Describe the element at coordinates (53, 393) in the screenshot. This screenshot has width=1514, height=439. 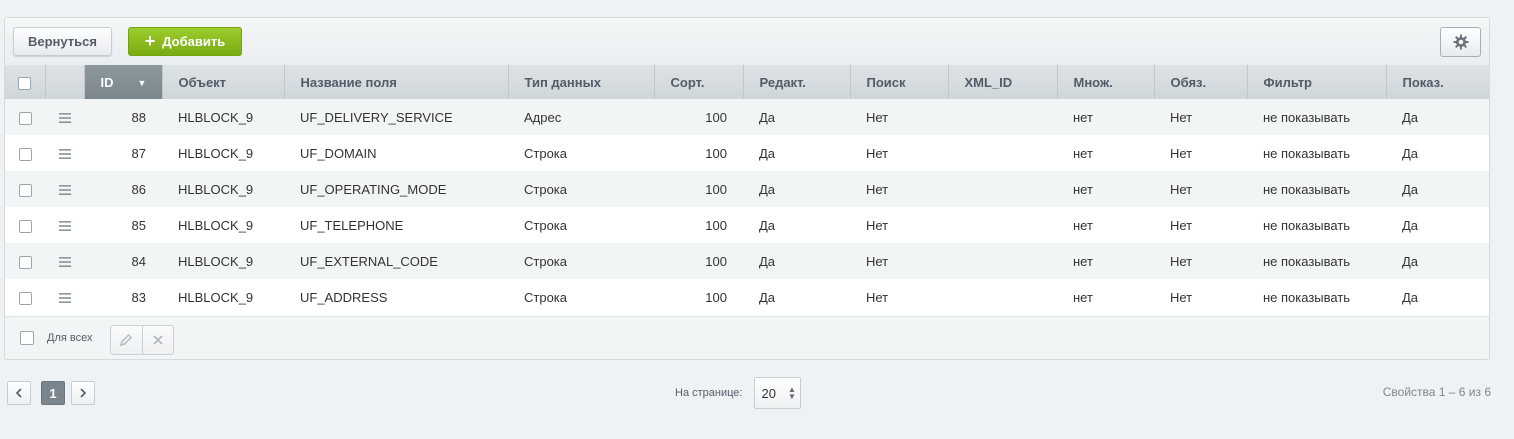
I see `page-button-current: 1` at that location.